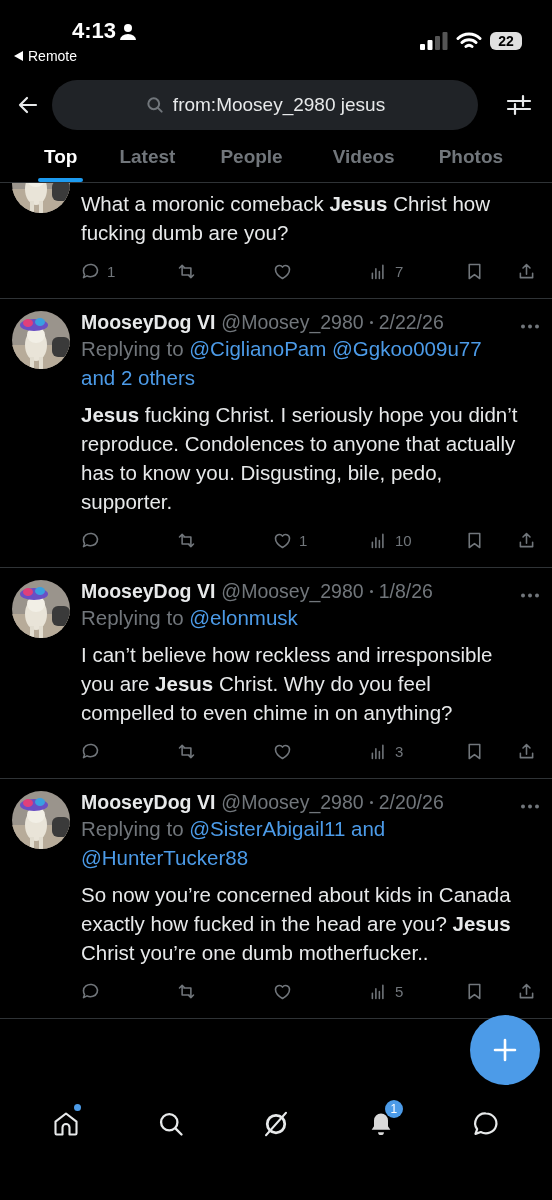 The height and width of the screenshot is (1200, 552). Describe the element at coordinates (286, 218) in the screenshot. I see `post-text: What a moronic comeback Jesus Christ how fucking dumb are you?` at that location.